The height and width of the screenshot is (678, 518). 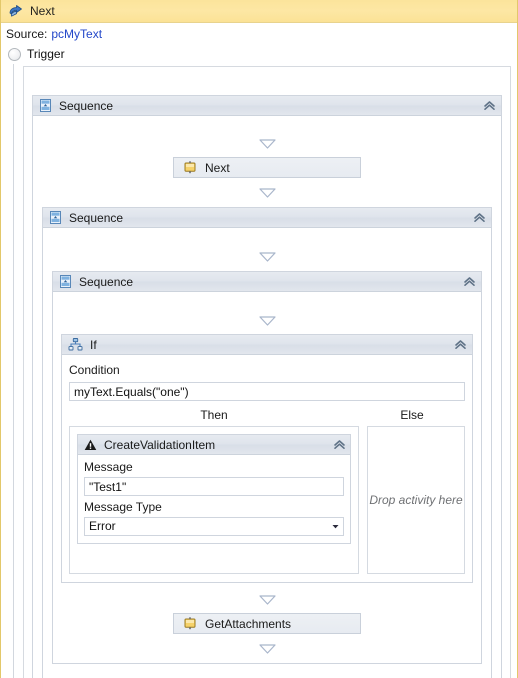 What do you see at coordinates (259, 54) in the screenshot?
I see `trigger-row: Trigger` at bounding box center [259, 54].